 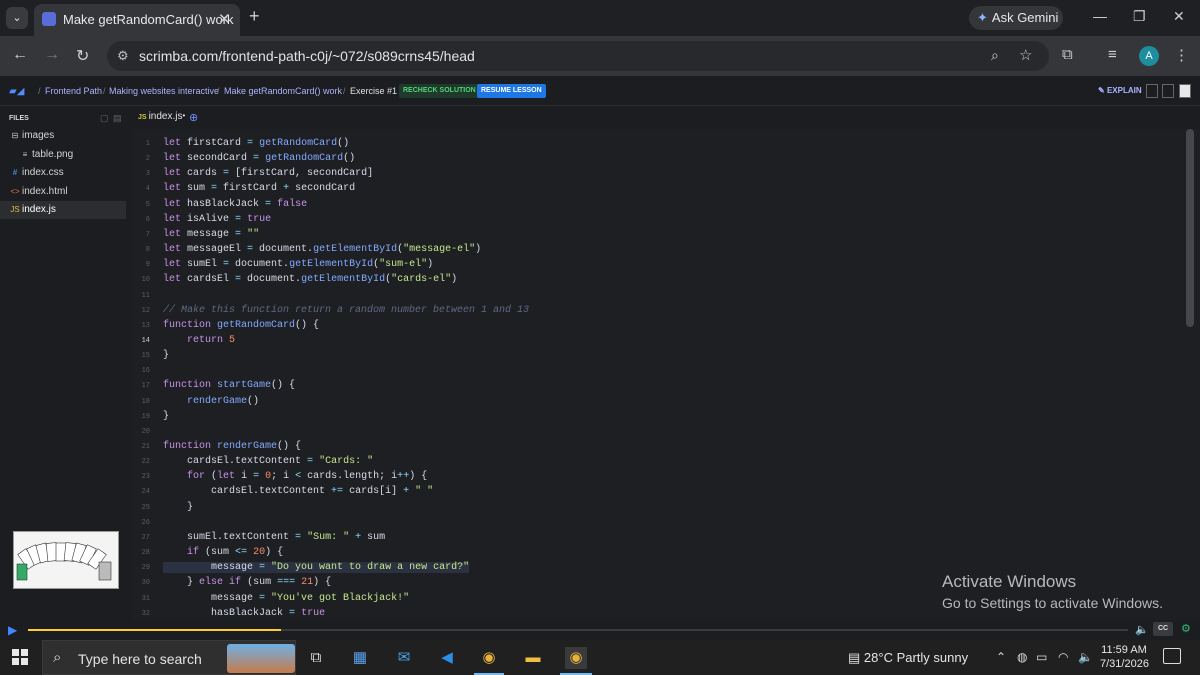 What do you see at coordinates (658, 402) in the screenshot?
I see `code-line: 18 renderGame()` at bounding box center [658, 402].